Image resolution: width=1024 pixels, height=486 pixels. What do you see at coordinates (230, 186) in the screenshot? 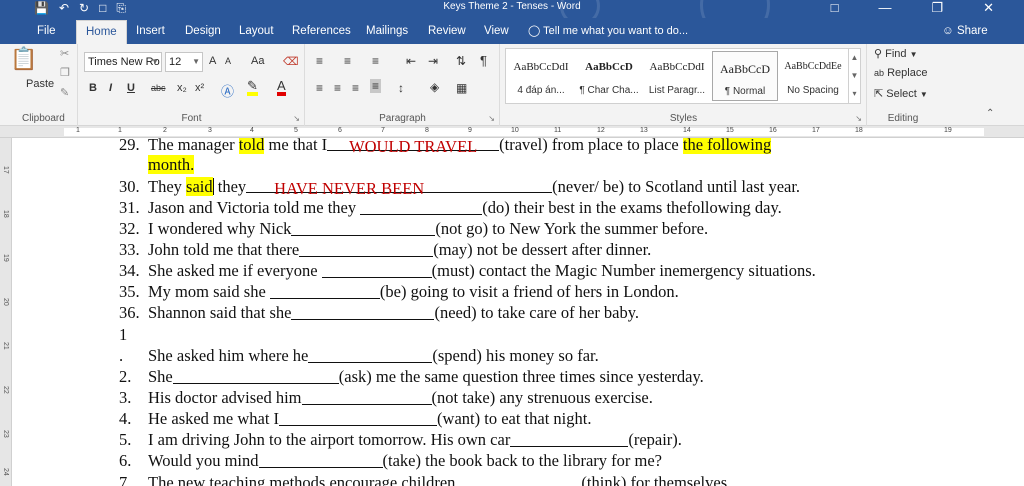
I see `item-text: they` at bounding box center [230, 186].